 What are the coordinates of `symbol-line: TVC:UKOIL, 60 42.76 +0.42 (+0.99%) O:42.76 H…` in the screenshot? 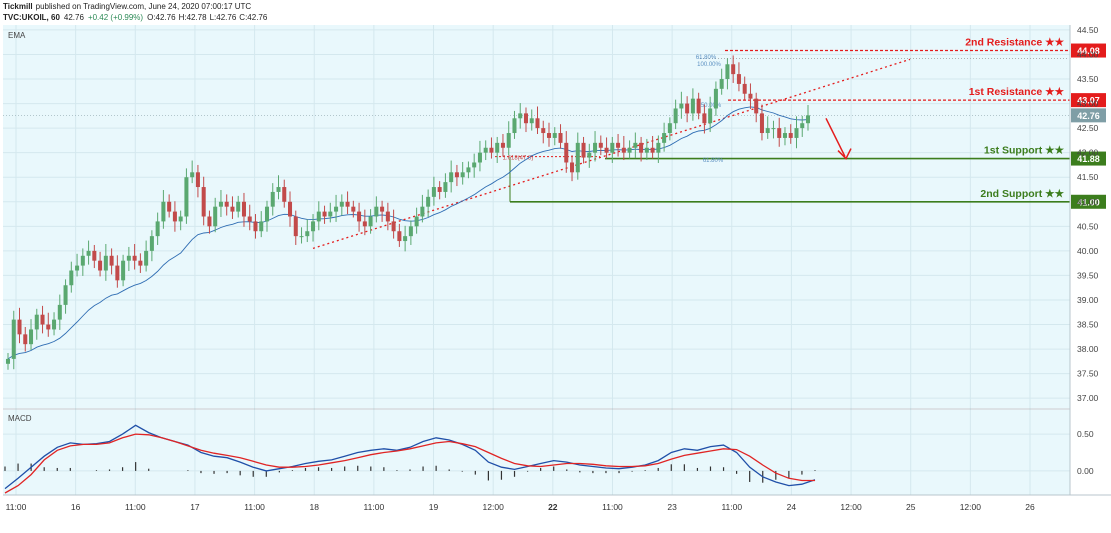 It's located at (135, 17).